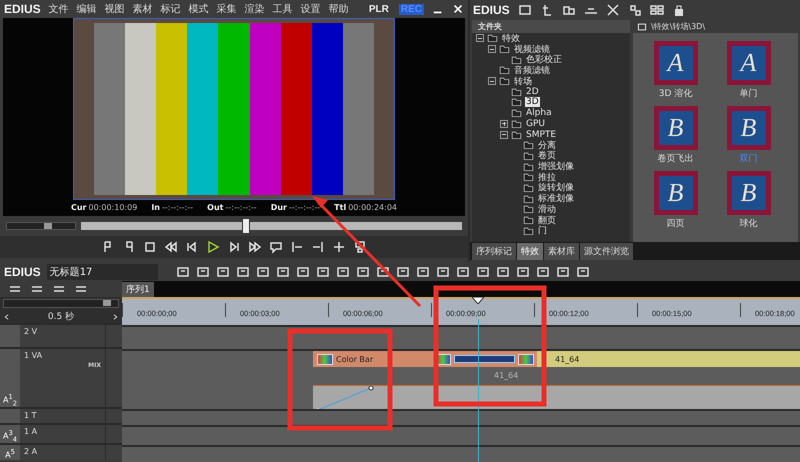  I want to click on tree-item: Alpha, so click(539, 113).